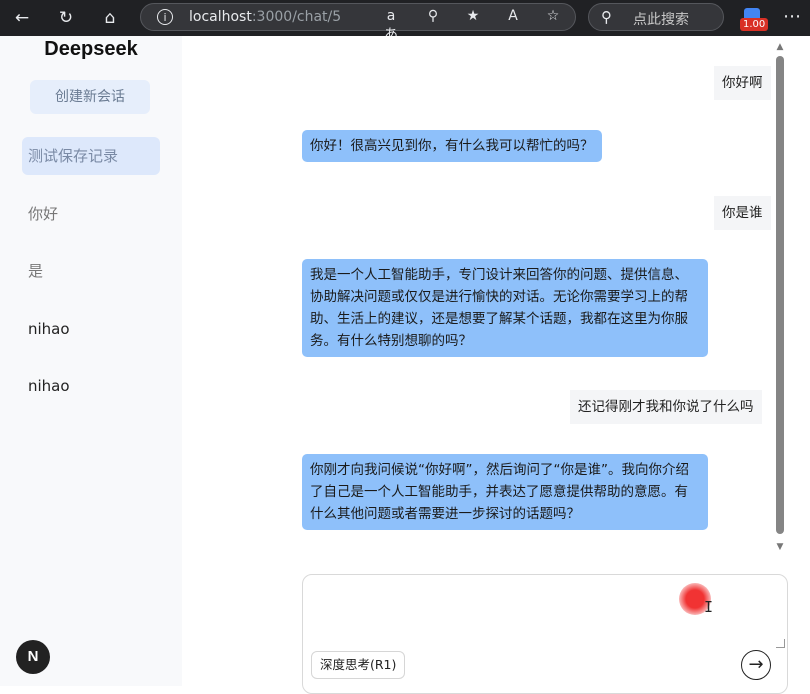 The width and height of the screenshot is (810, 694). Describe the element at coordinates (433, 16) in the screenshot. I see `zoom-icon: ⚲` at that location.